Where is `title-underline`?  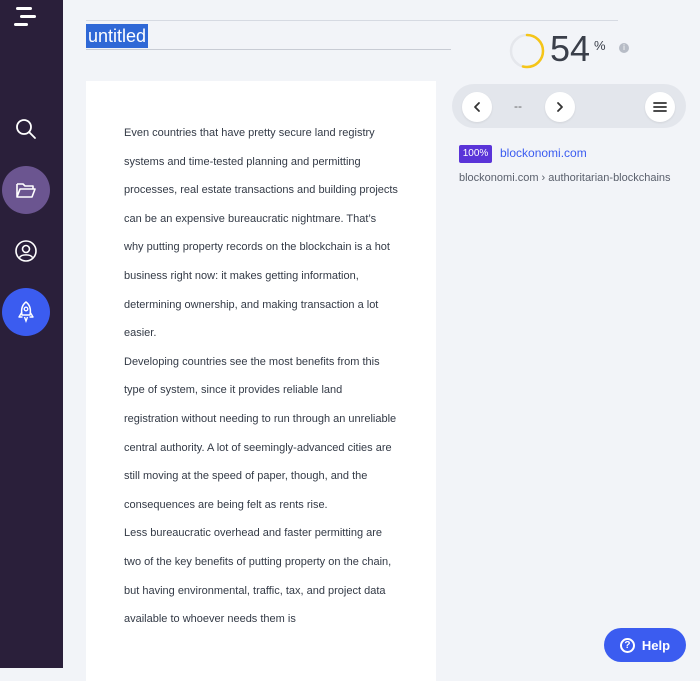 title-underline is located at coordinates (268, 49).